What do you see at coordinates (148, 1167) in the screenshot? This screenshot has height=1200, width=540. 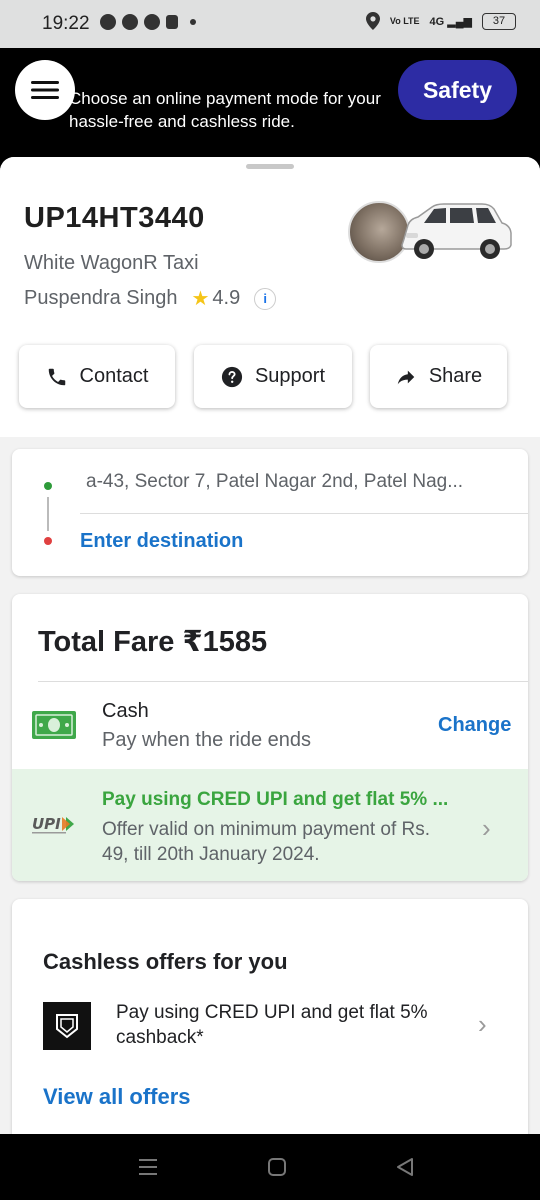 I see `recents-icon` at bounding box center [148, 1167].